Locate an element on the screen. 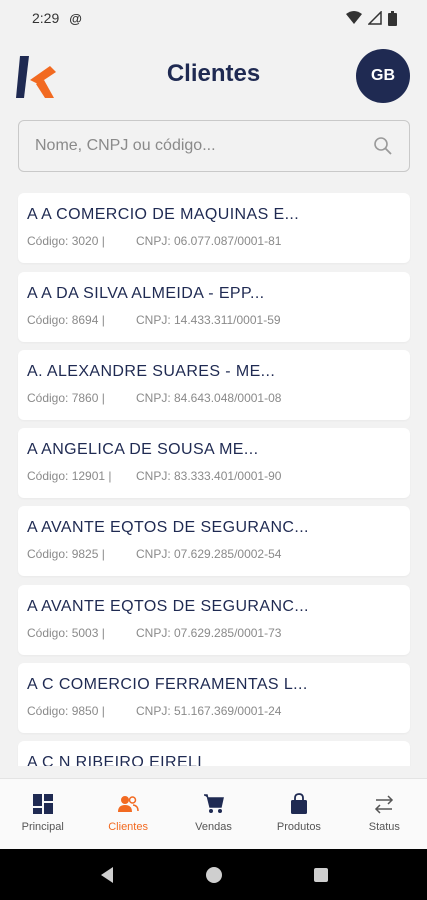 This screenshot has height=900, width=427. client-code: Código: 9850 | is located at coordinates (66, 711).